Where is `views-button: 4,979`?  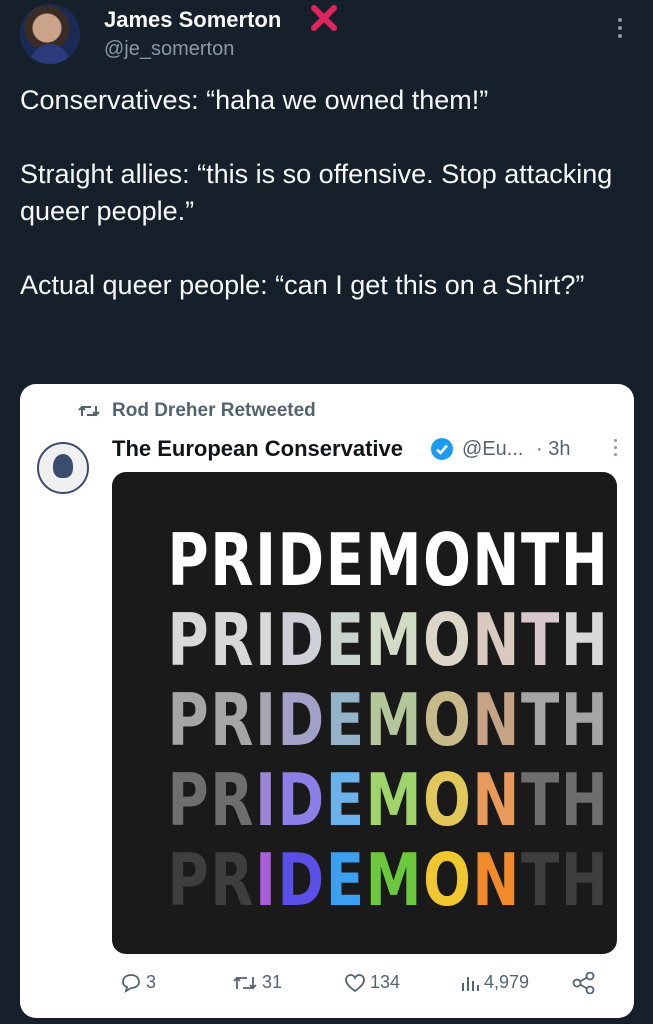 views-button: 4,979 is located at coordinates (494, 982).